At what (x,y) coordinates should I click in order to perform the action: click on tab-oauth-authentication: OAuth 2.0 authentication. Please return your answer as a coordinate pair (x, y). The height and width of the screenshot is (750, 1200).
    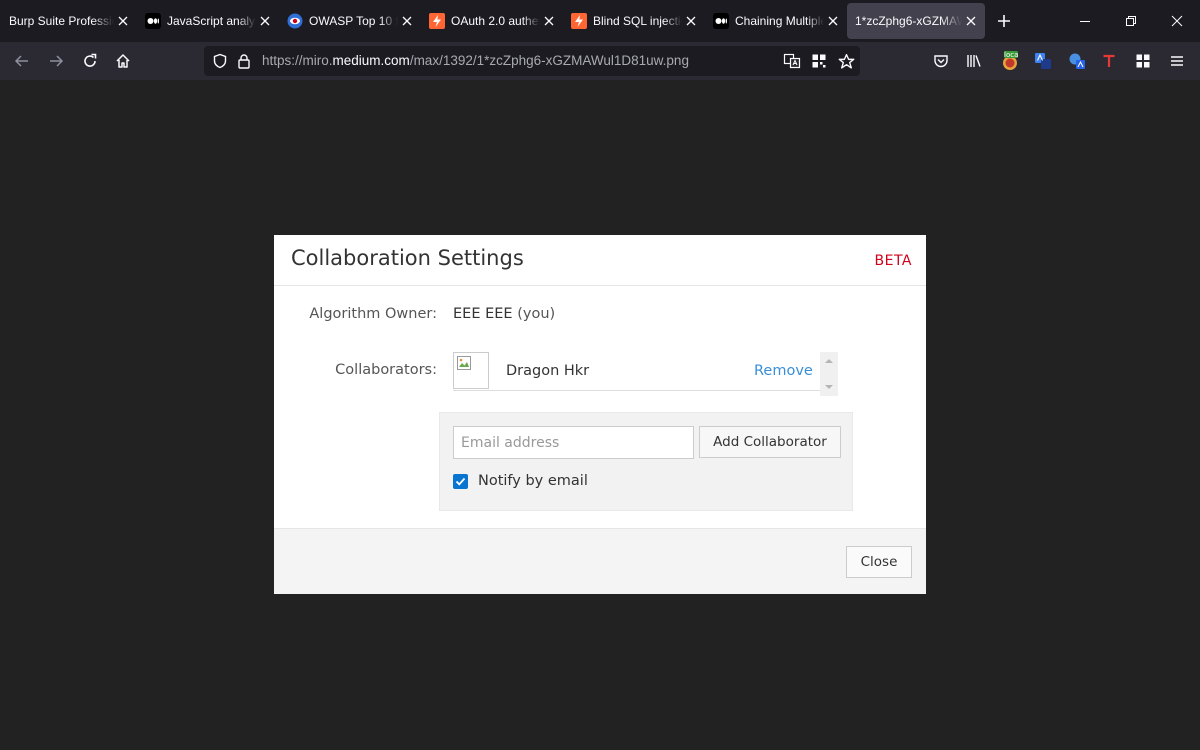
    Looking at the image, I should click on (492, 21).